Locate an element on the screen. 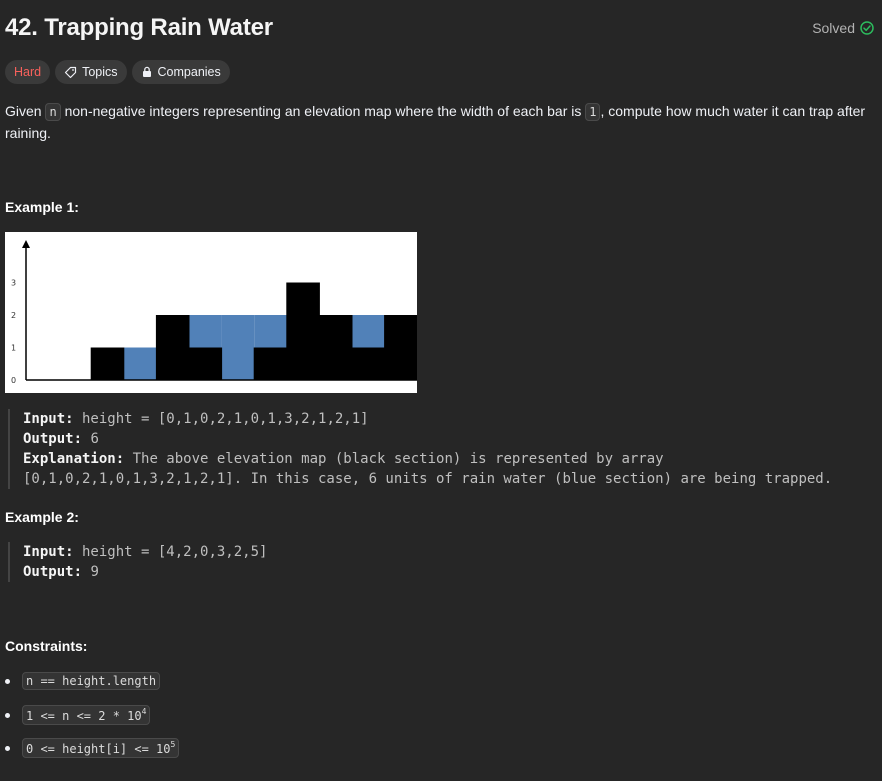  explanation-label: Explanation: is located at coordinates (74, 459).